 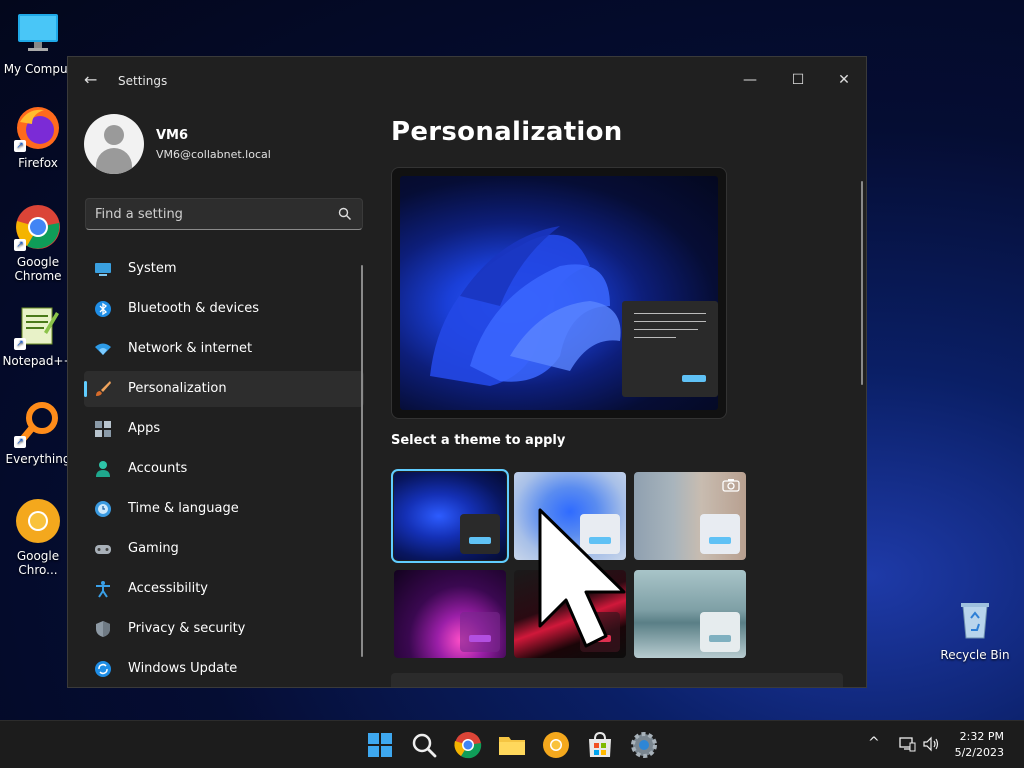 I want to click on notepad-icon: ↗, so click(x=38, y=326).